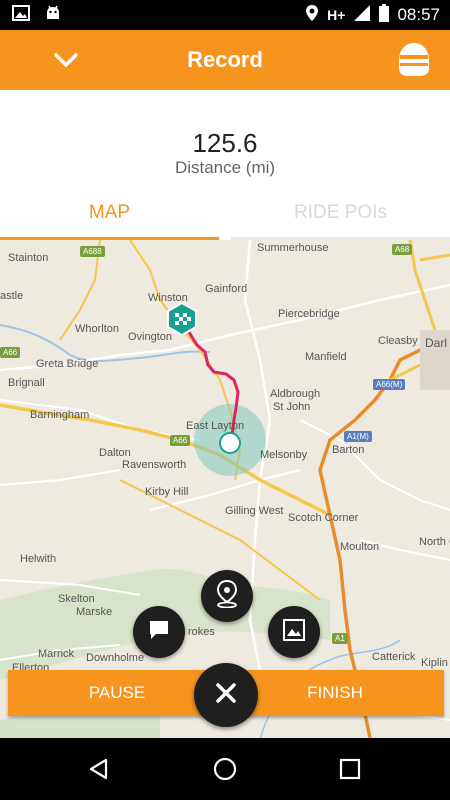 This screenshot has height=800, width=450. What do you see at coordinates (109, 214) in the screenshot?
I see `tab-map: MAP` at bounding box center [109, 214].